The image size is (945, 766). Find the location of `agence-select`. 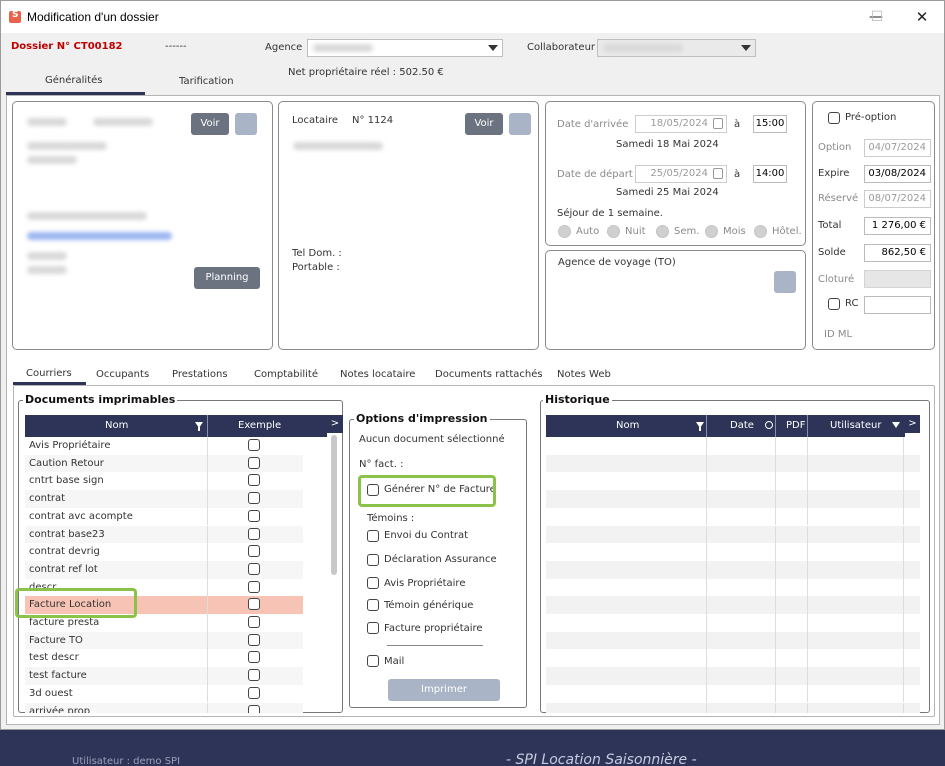

agence-select is located at coordinates (405, 48).